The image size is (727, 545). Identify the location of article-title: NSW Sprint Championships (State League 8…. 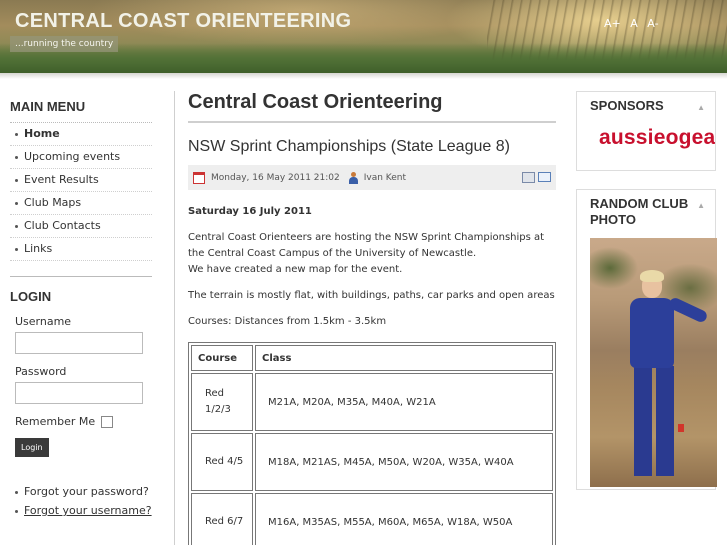
(372, 147).